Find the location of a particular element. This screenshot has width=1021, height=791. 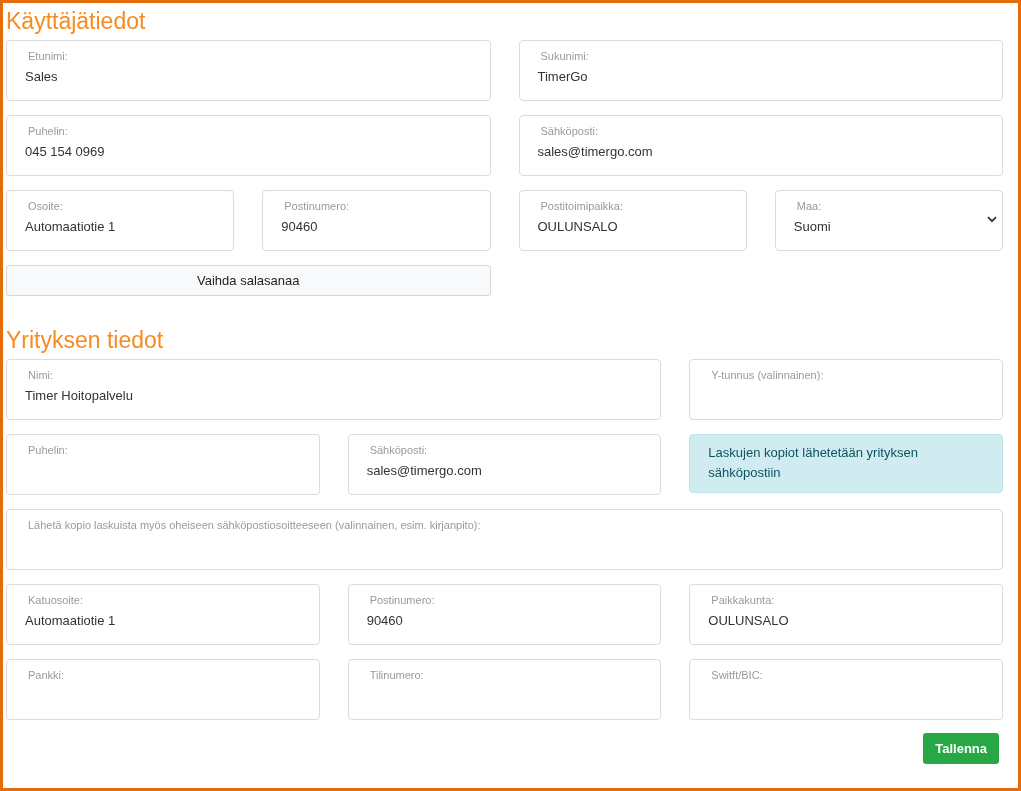

text-field: Postitoimipaikka: OULUNSALO is located at coordinates (632, 220).